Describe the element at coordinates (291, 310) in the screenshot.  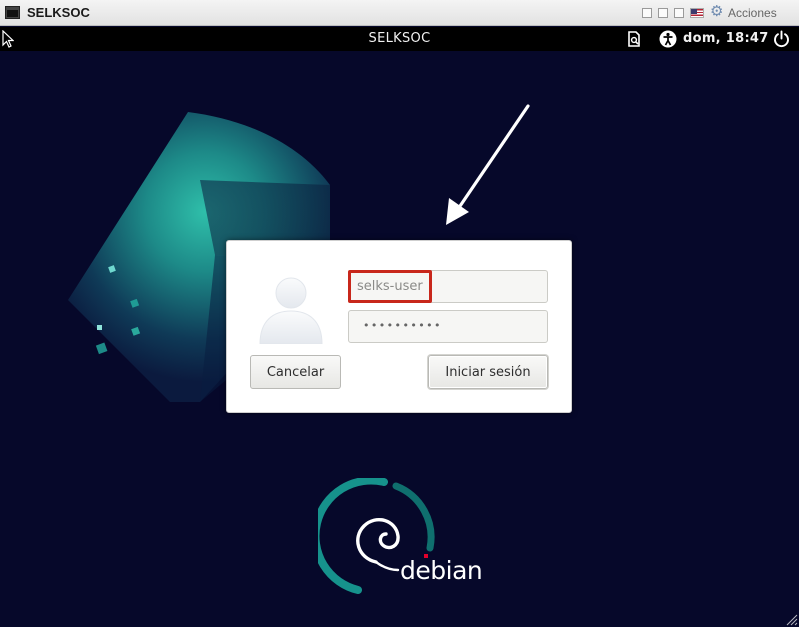
I see `user-avatar-icon` at that location.